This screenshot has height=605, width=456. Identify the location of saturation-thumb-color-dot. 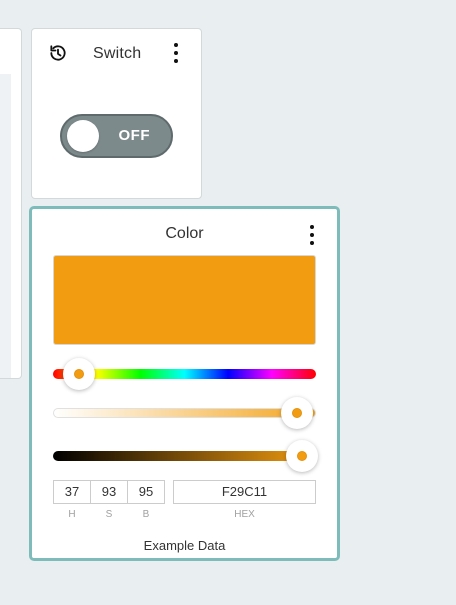
(297, 413).